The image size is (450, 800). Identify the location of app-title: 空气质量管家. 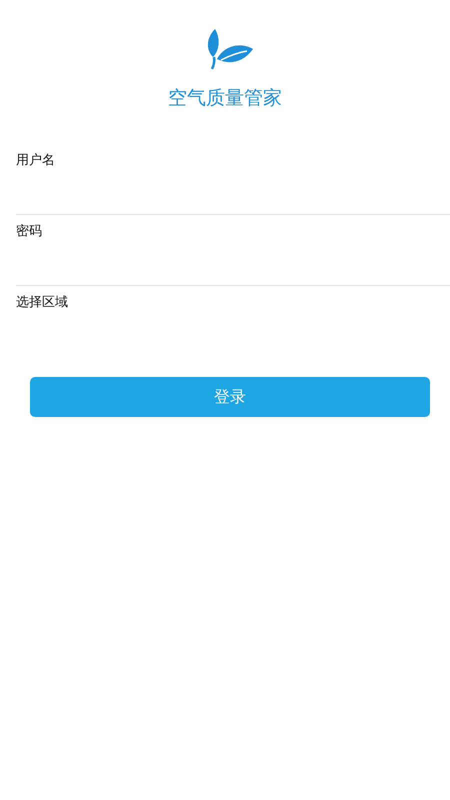
(225, 98).